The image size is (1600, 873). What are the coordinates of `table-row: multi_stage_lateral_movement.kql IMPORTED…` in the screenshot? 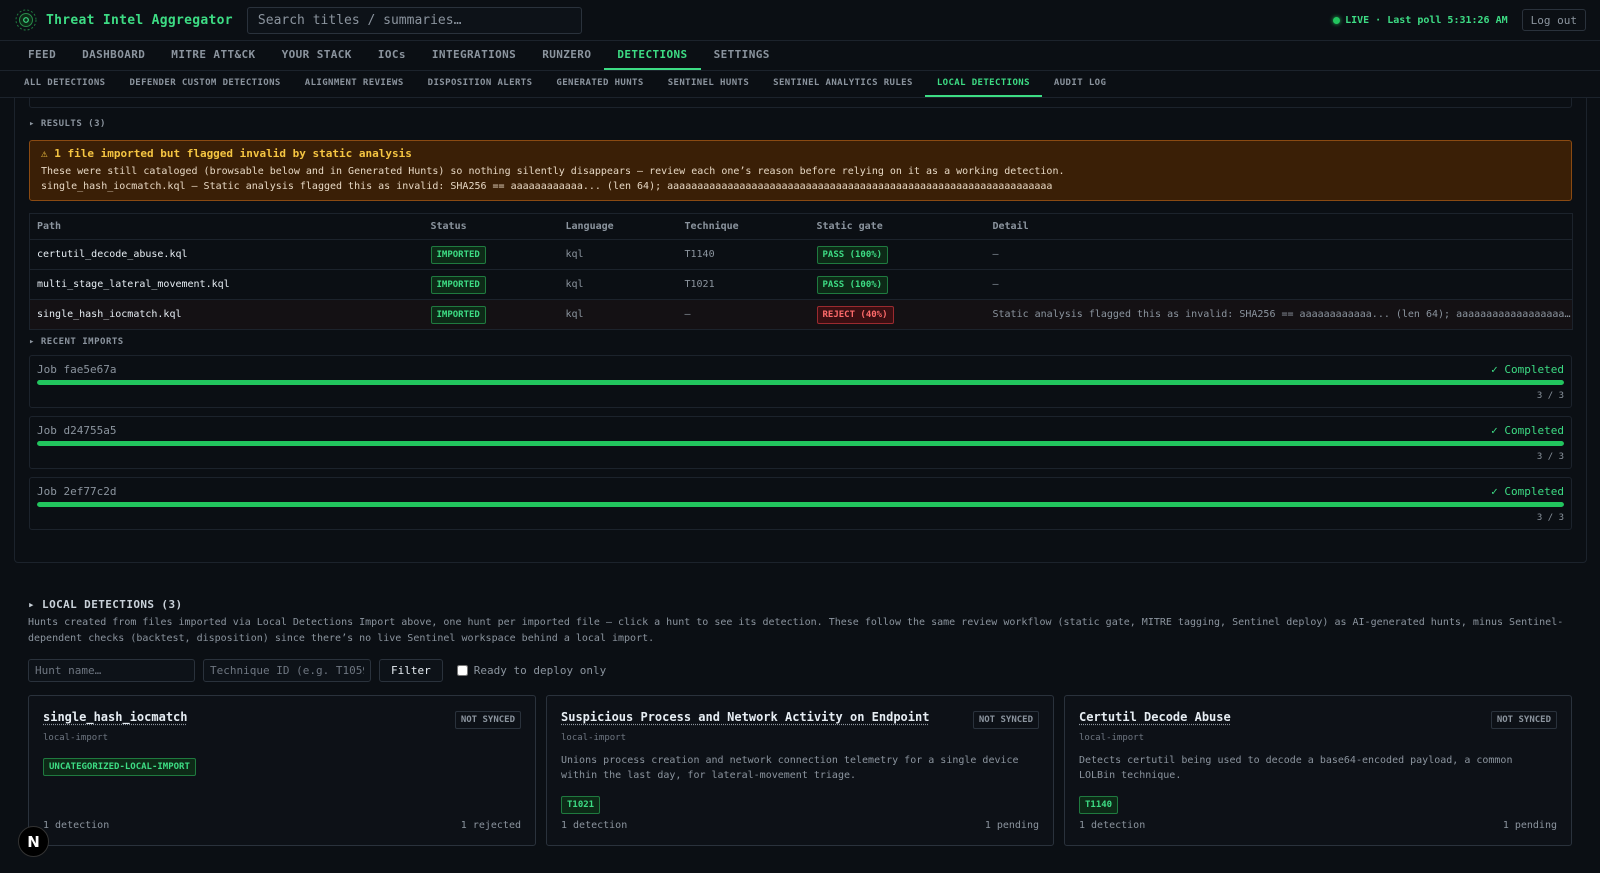 It's located at (801, 284).